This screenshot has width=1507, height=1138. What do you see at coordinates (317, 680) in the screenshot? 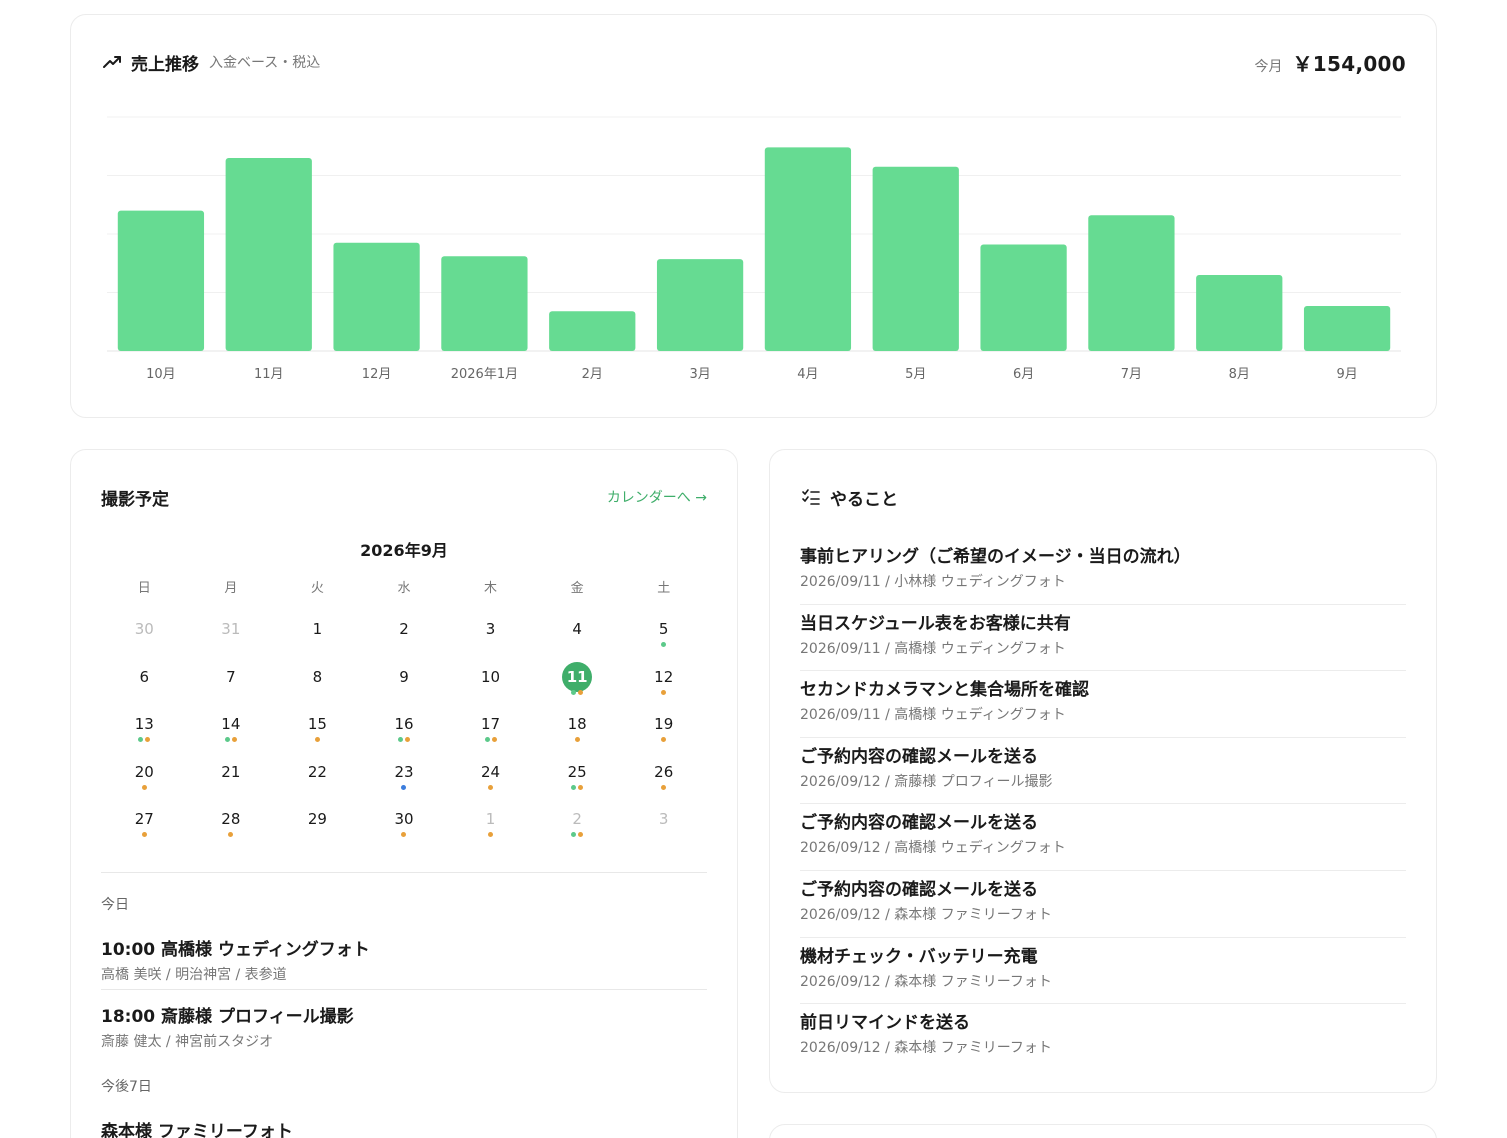
I see `calendar-day: 8` at bounding box center [317, 680].